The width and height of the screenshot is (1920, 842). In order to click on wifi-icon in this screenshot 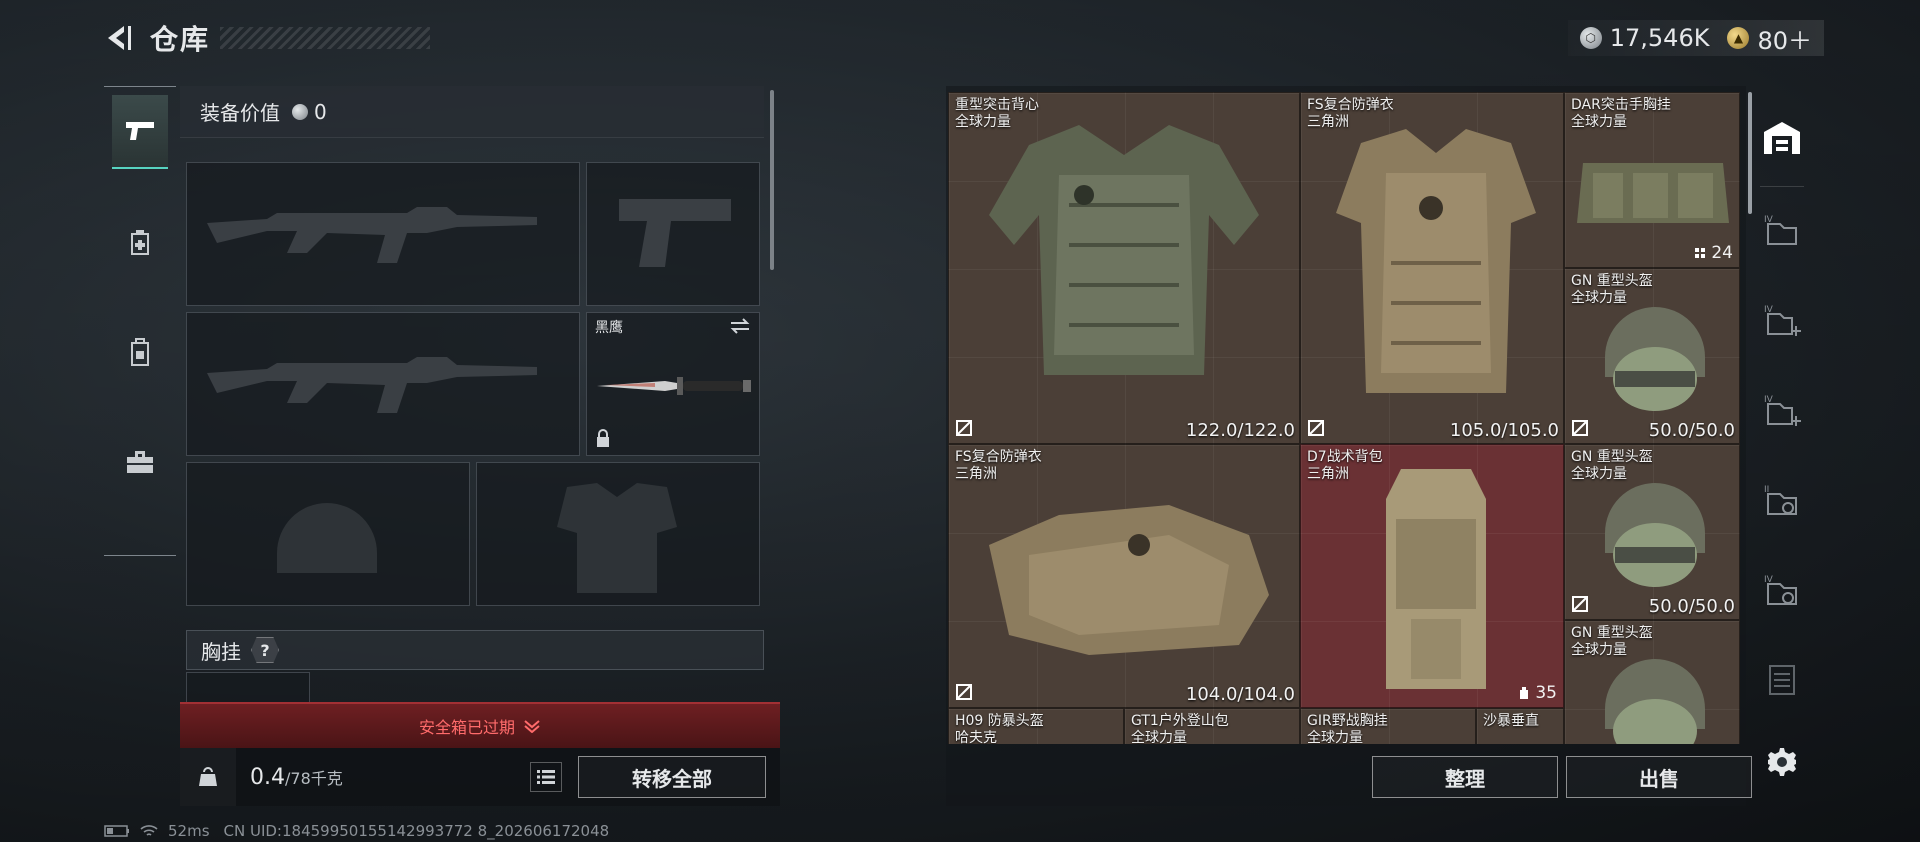, I will do `click(149, 830)`.